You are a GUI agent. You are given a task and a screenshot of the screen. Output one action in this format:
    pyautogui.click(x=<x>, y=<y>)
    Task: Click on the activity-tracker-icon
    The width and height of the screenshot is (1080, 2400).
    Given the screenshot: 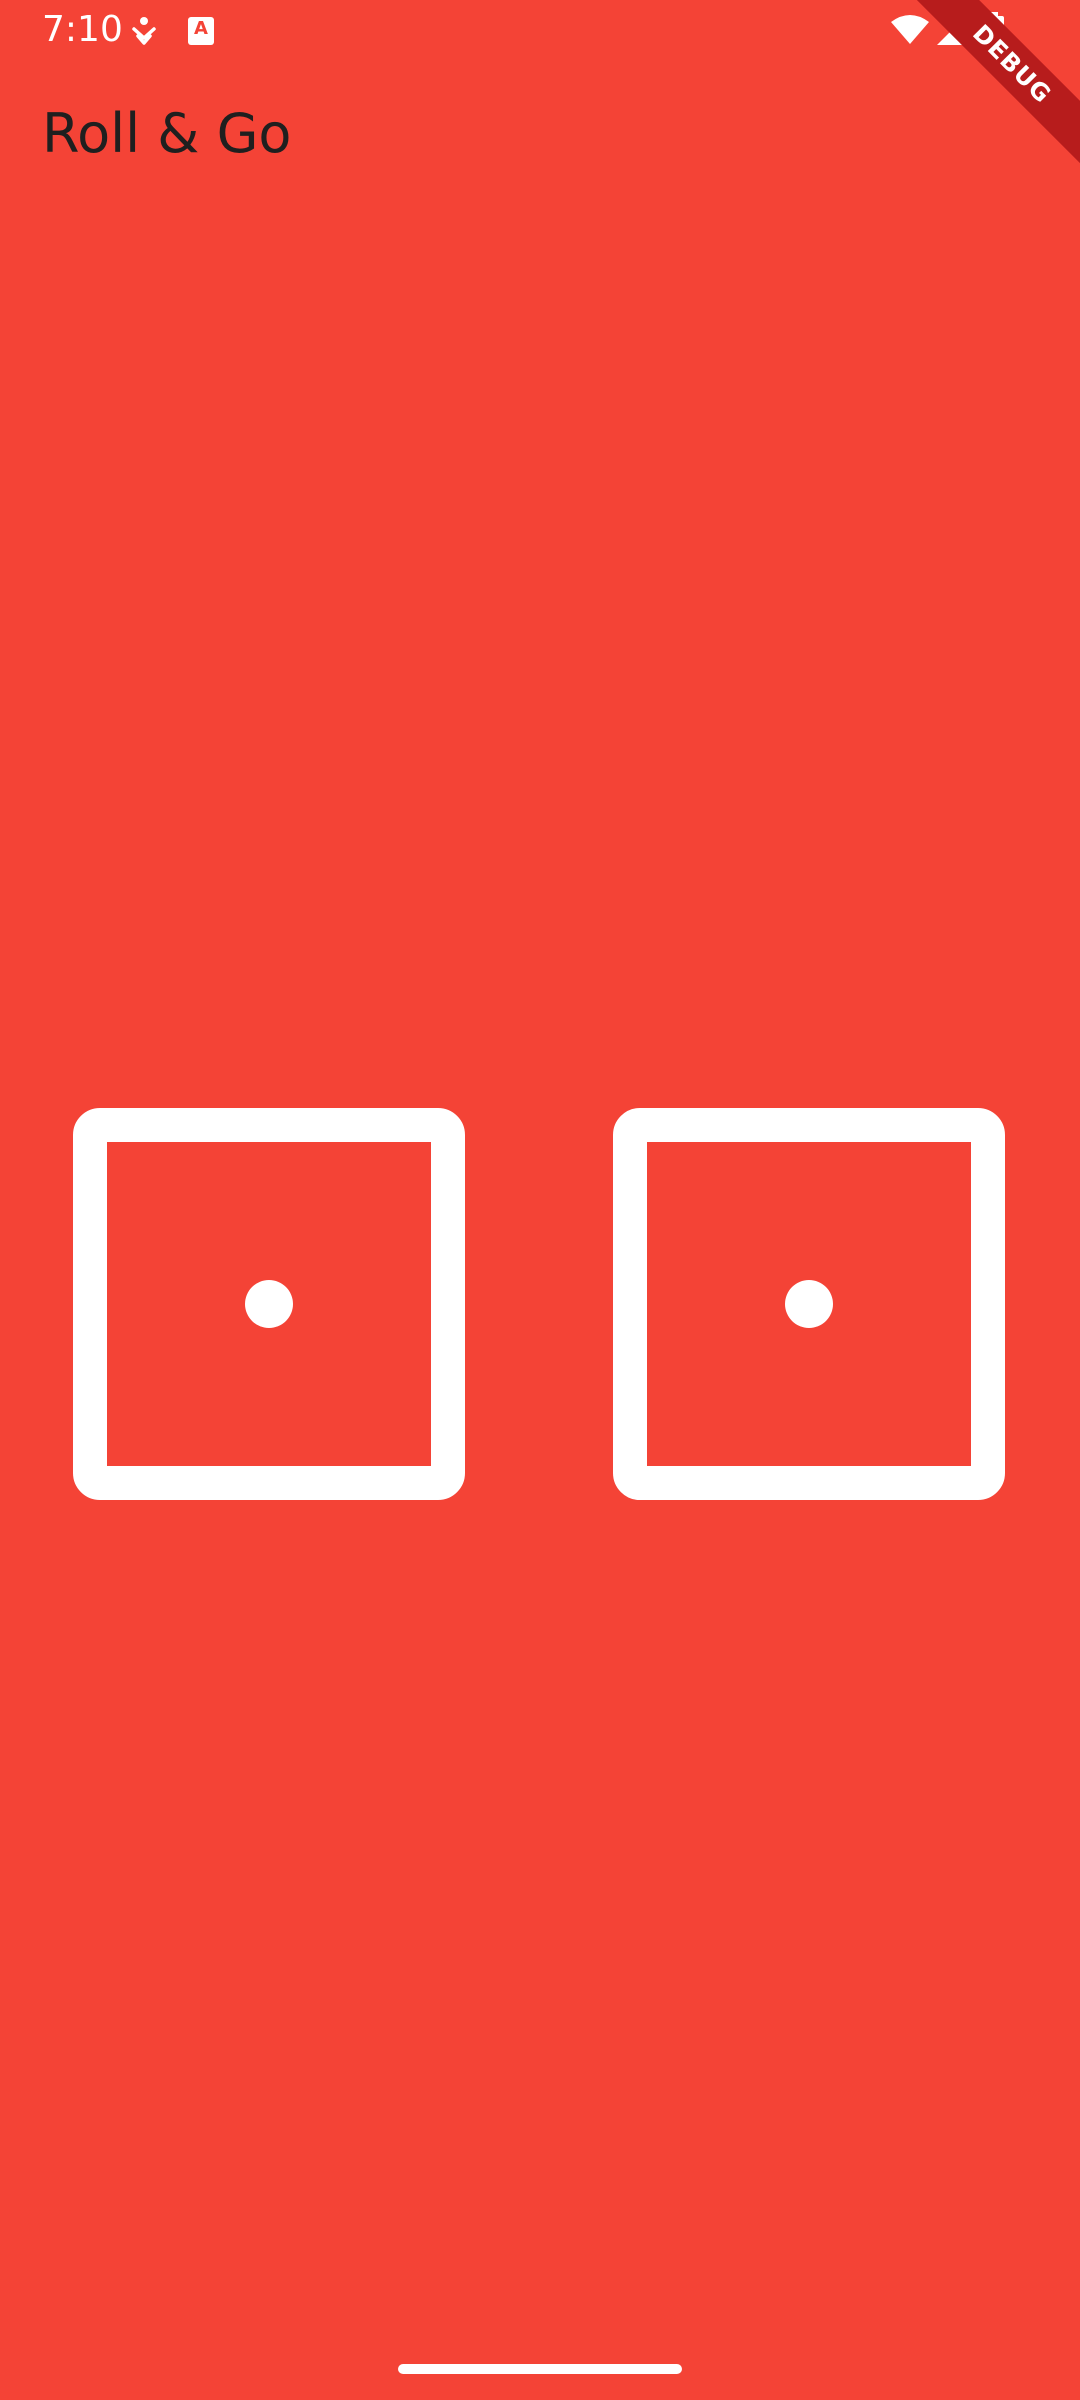 What is the action you would take?
    pyautogui.click(x=144, y=31)
    